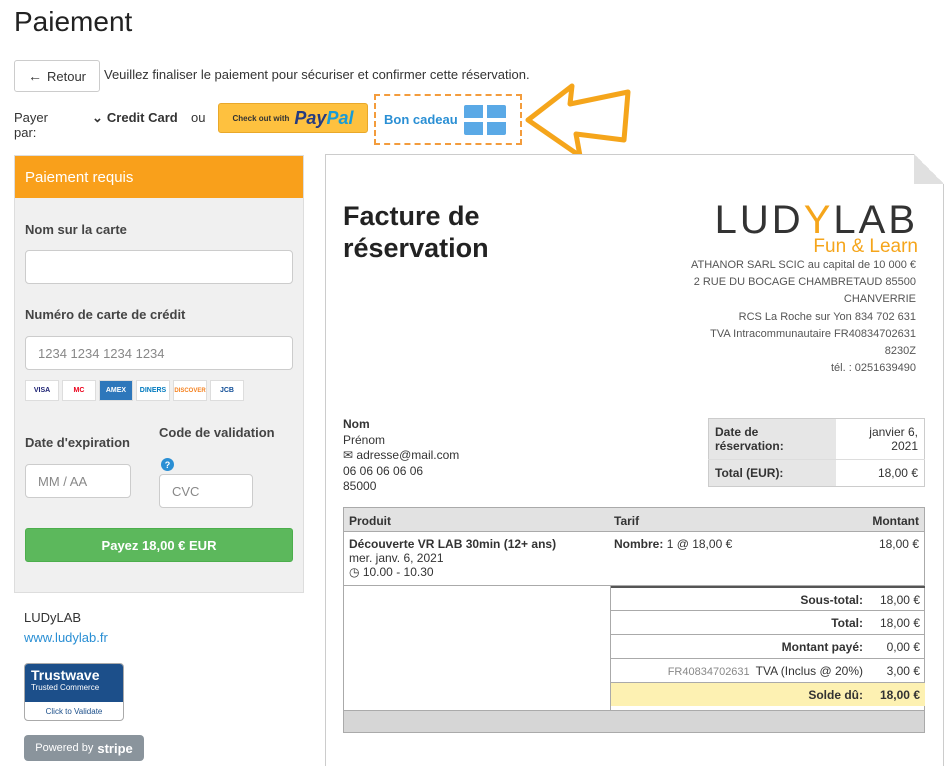 This screenshot has height=766, width=946. What do you see at coordinates (897, 473) in the screenshot?
I see `total-value: 18,00 €` at bounding box center [897, 473].